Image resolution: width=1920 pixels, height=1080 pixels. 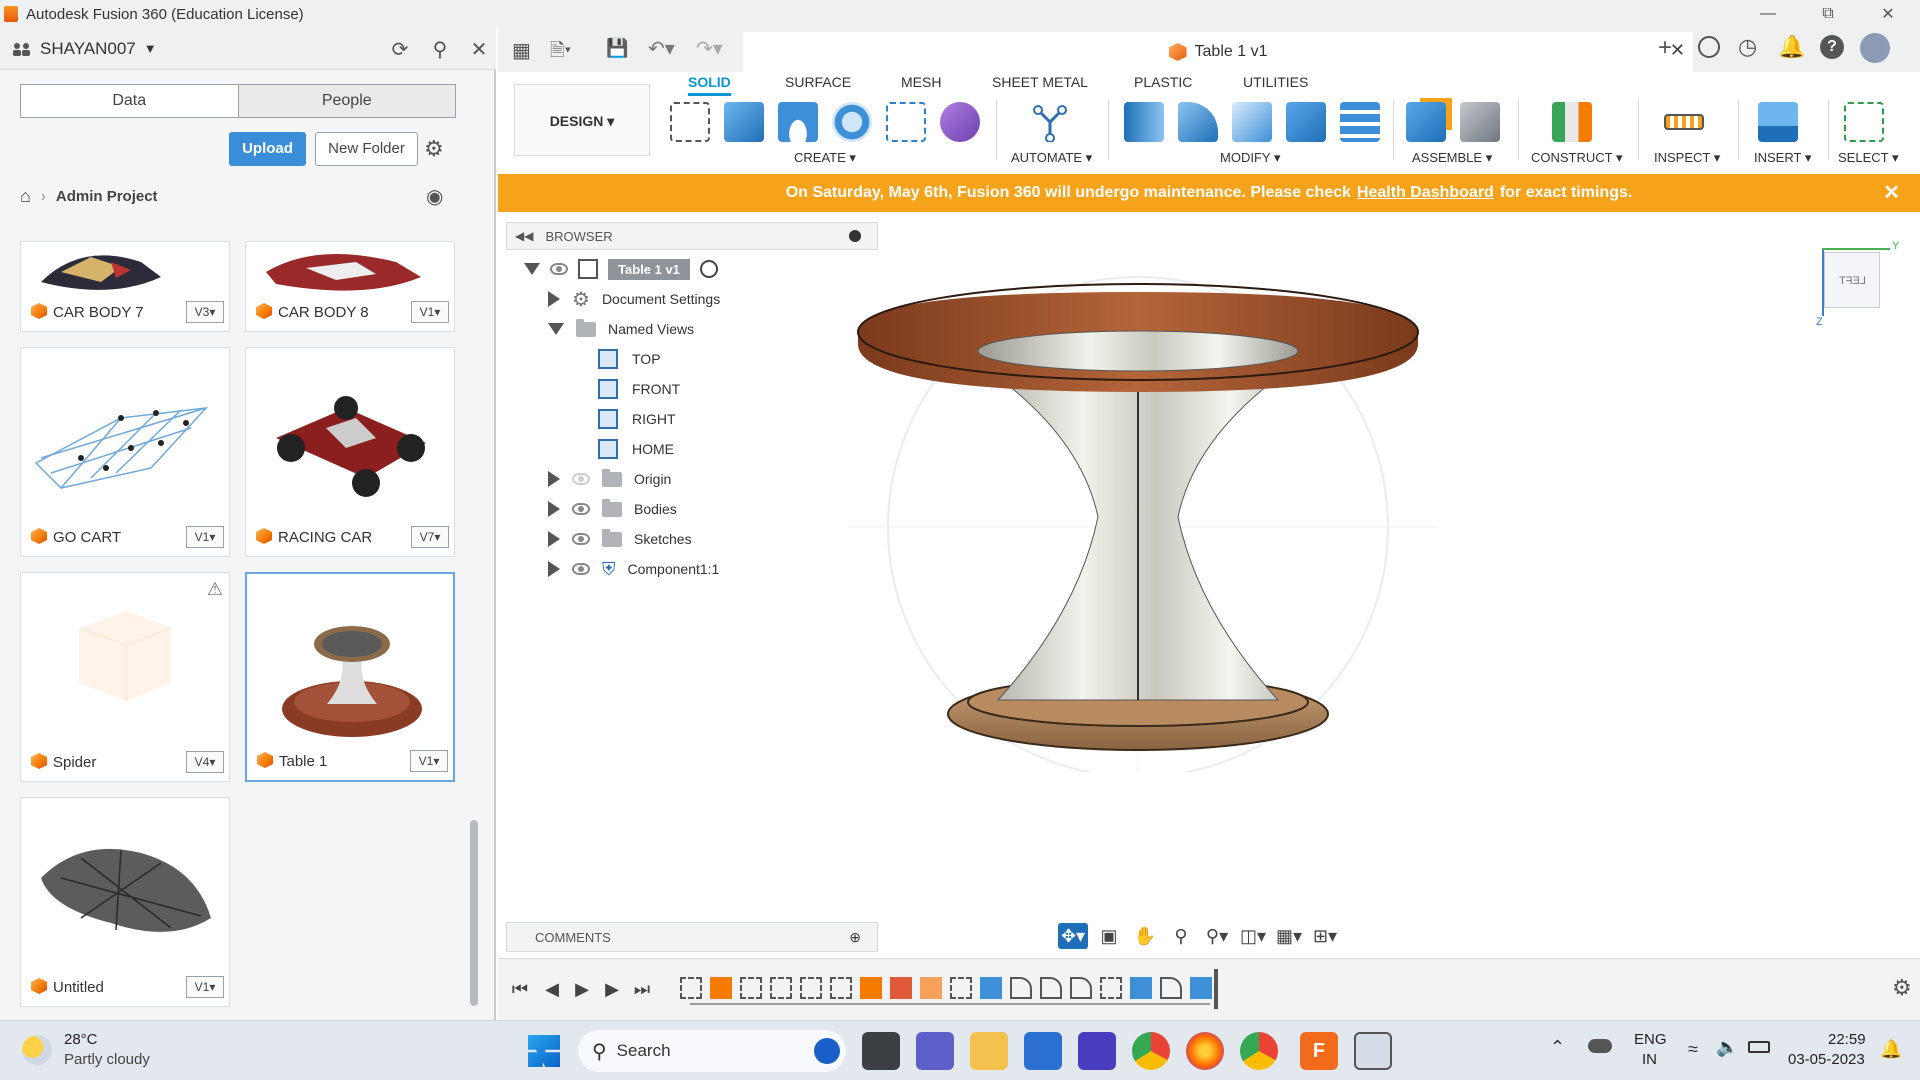 What do you see at coordinates (637, 419) in the screenshot?
I see `named-view-item: RIGHT` at bounding box center [637, 419].